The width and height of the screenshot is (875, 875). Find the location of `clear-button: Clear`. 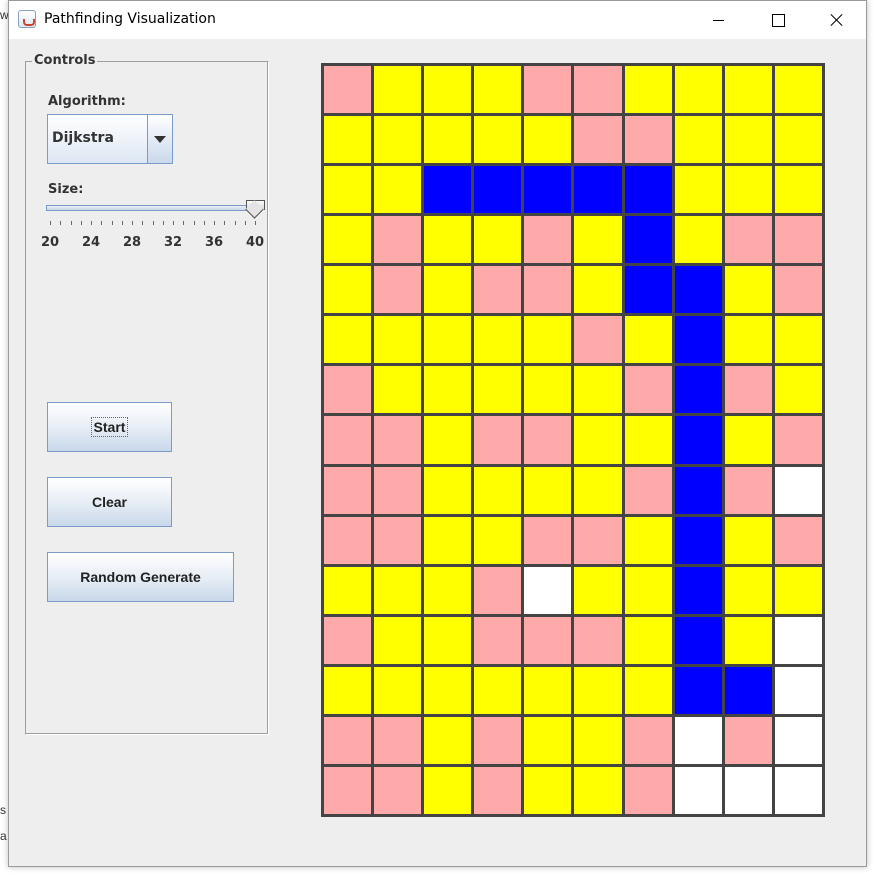

clear-button: Clear is located at coordinates (109, 502).